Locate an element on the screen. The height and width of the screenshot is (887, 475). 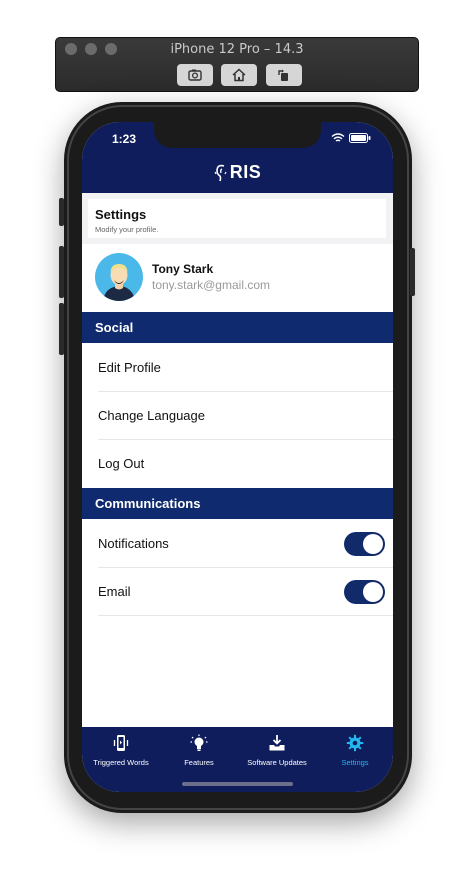
email-row: Email is located at coordinates (245, 592).